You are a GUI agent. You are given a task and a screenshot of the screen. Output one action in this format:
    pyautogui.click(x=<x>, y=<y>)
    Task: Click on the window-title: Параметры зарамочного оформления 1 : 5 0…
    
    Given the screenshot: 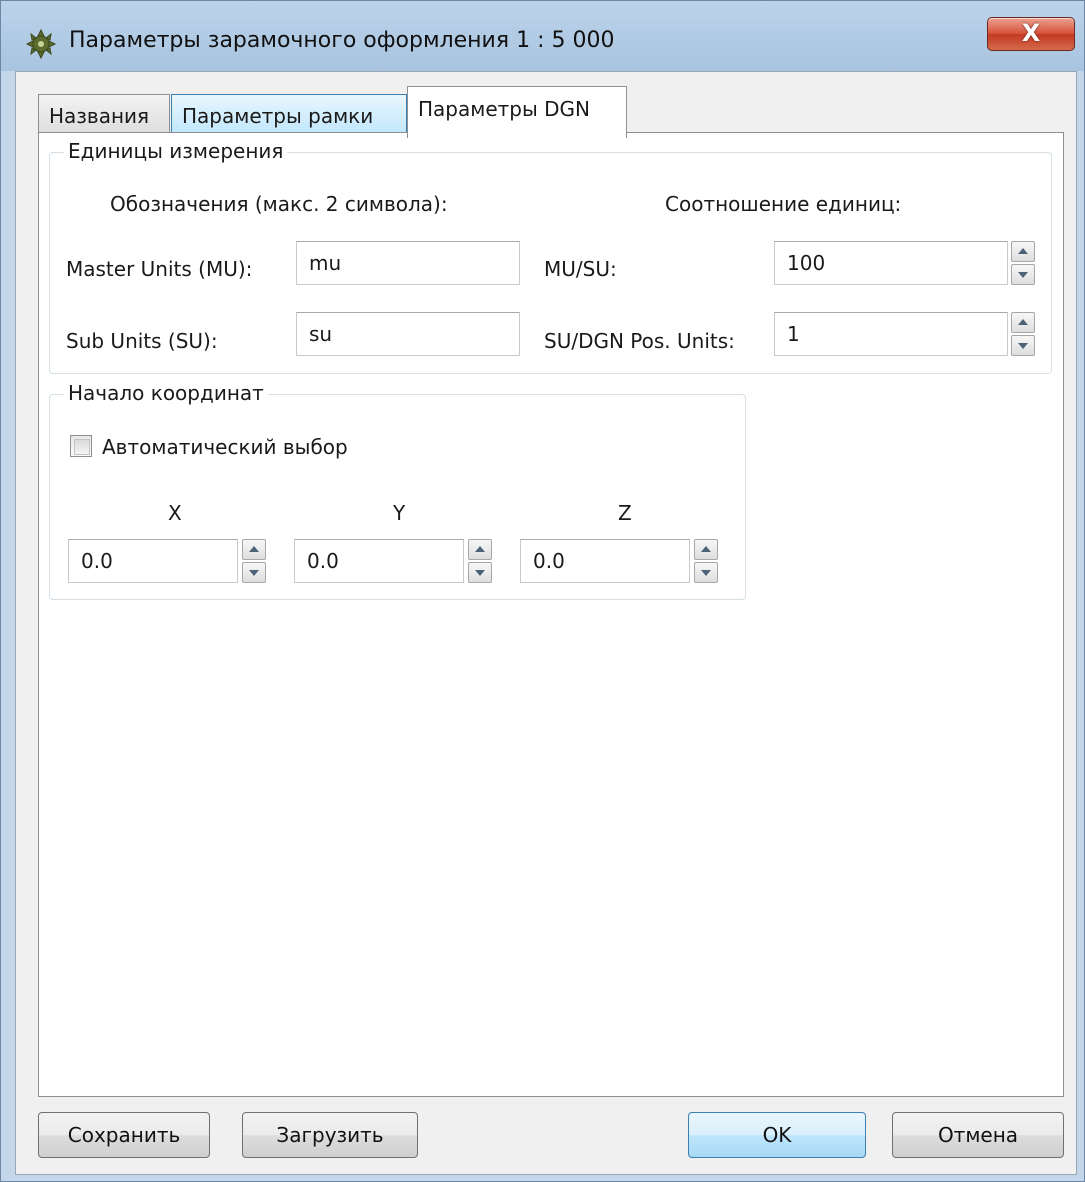 What is the action you would take?
    pyautogui.click(x=342, y=40)
    